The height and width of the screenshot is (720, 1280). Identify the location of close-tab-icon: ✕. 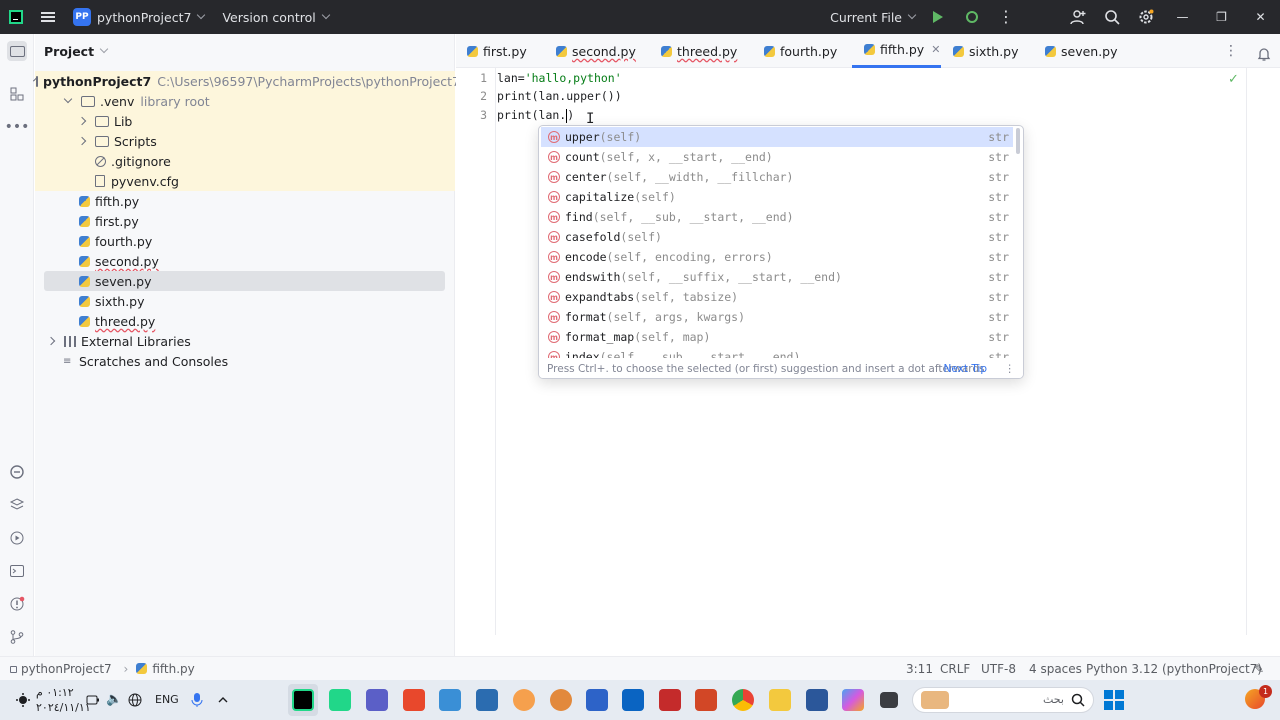
(935, 49).